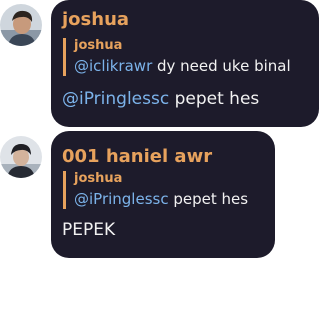 The height and width of the screenshot is (309, 320). I want to click on reply-text: @iPringlessc pepet hes, so click(161, 199).